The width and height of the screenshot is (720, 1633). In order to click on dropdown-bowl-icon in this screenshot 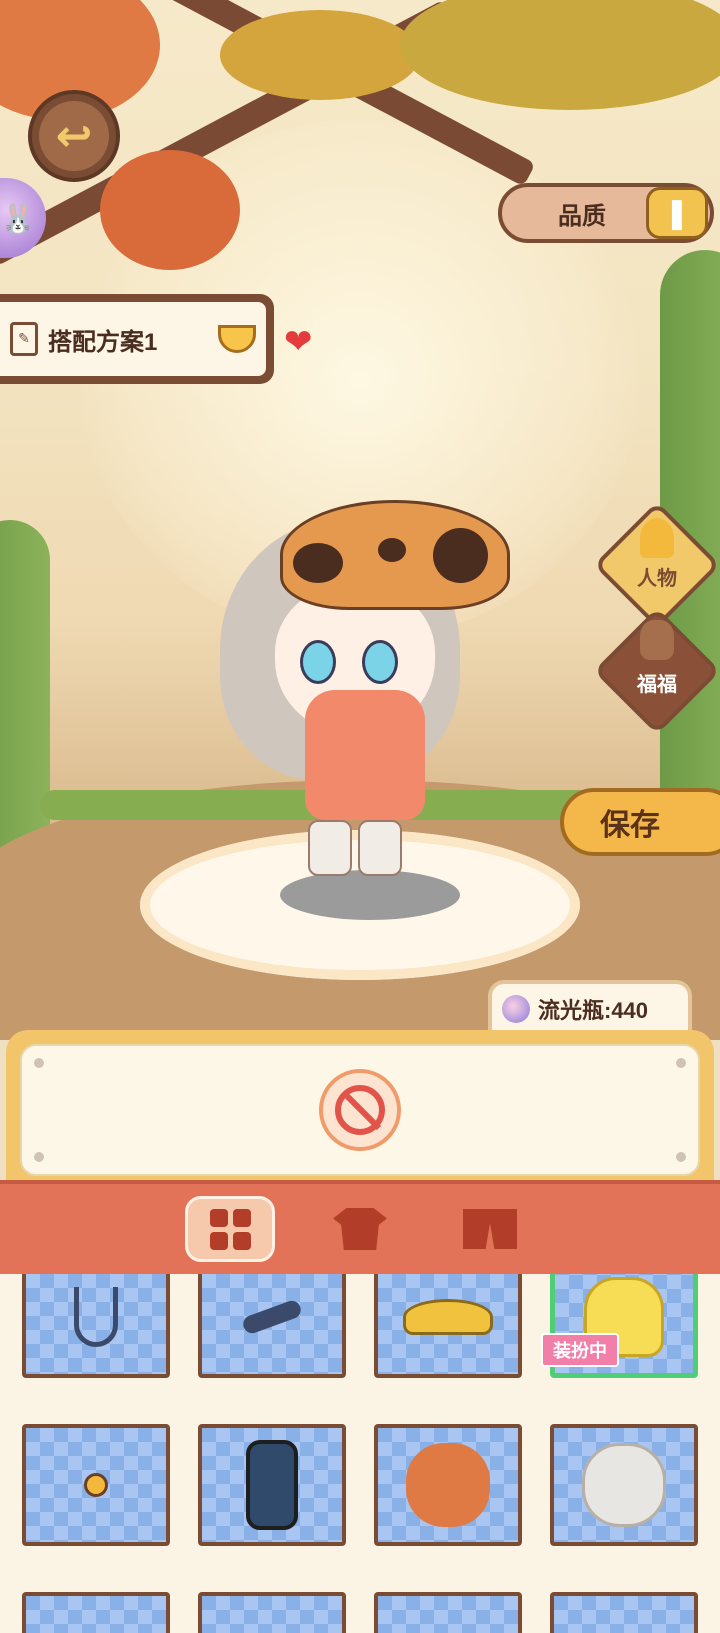, I will do `click(237, 339)`.